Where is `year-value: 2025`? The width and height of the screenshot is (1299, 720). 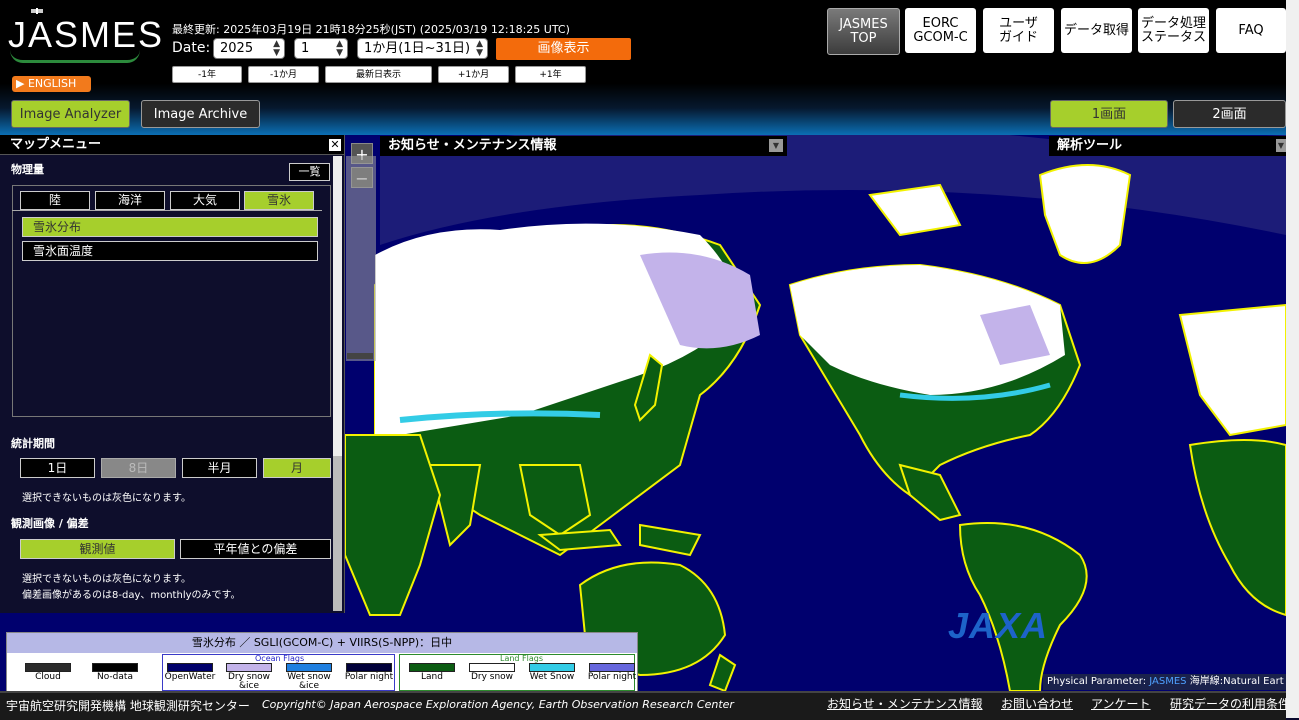
year-value: 2025 is located at coordinates (237, 48).